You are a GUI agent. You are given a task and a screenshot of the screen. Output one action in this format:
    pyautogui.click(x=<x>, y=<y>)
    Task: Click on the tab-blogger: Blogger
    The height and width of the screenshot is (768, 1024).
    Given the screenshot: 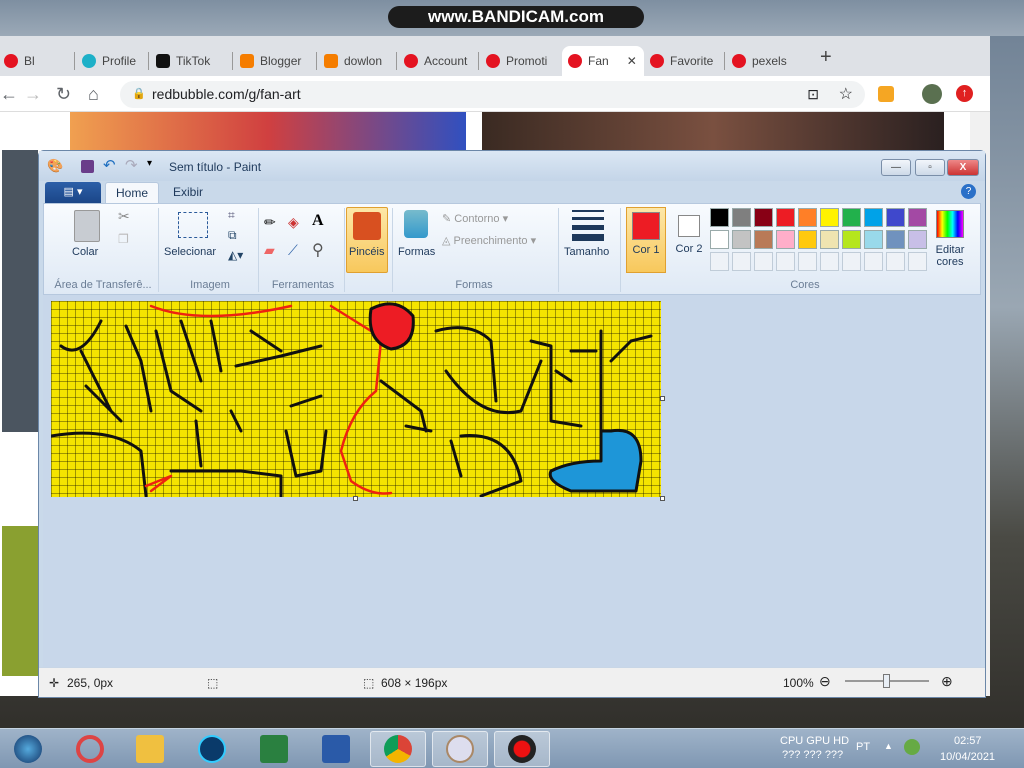 What is the action you would take?
    pyautogui.click(x=275, y=61)
    